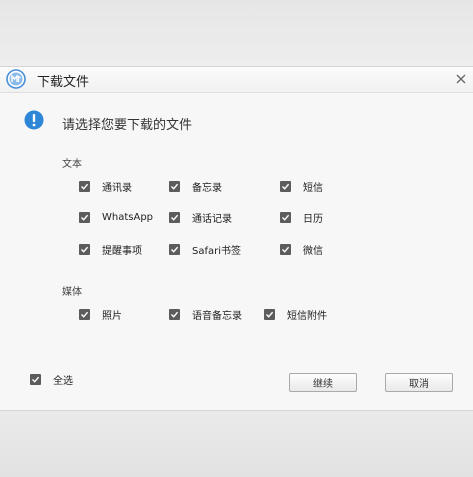 The width and height of the screenshot is (473, 477). What do you see at coordinates (236, 444) in the screenshot?
I see `background-bottom` at bounding box center [236, 444].